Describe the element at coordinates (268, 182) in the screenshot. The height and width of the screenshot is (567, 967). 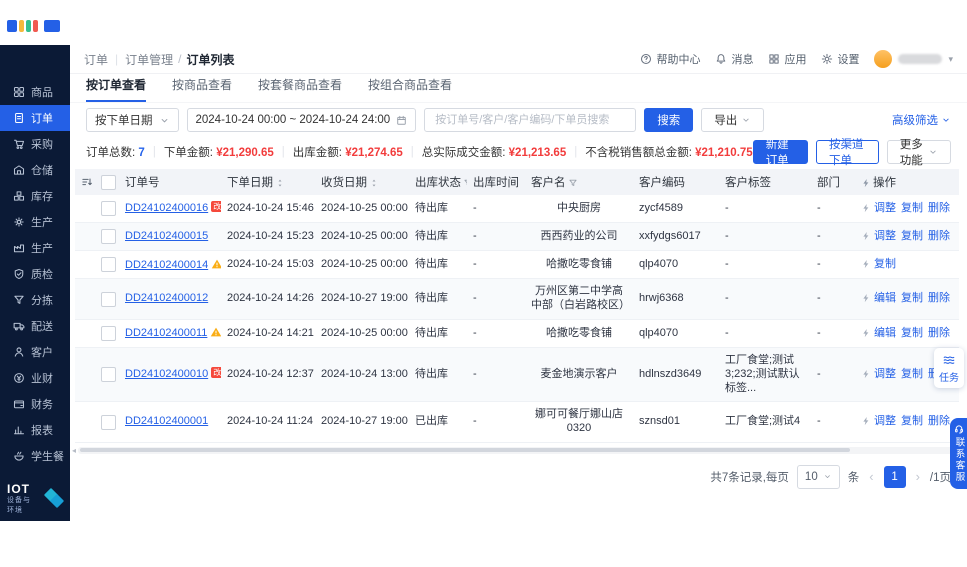
I see `column-header-order-date: 下单日期` at that location.